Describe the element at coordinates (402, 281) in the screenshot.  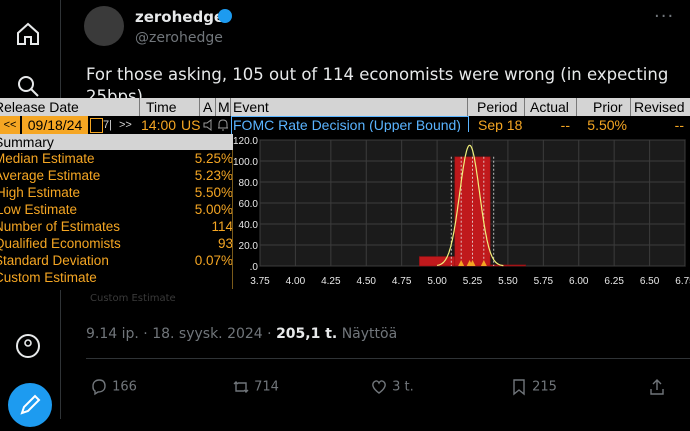
I see `x-tick-label: 4.75` at that location.